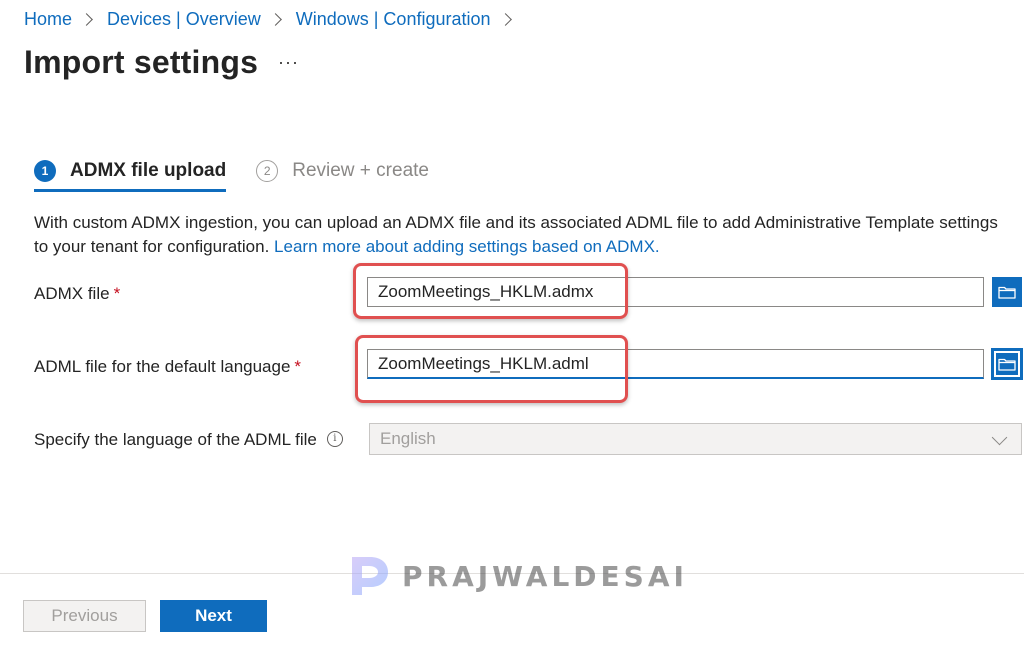 The height and width of the screenshot is (654, 1024). I want to click on watermark: PRAJWALDESAI, so click(518, 576).